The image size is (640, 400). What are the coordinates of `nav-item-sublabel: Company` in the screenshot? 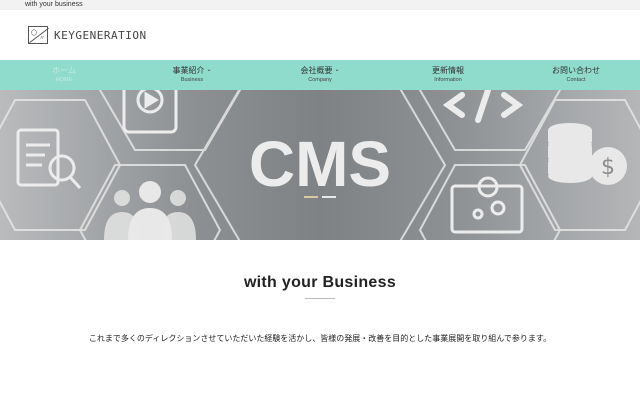 It's located at (320, 80).